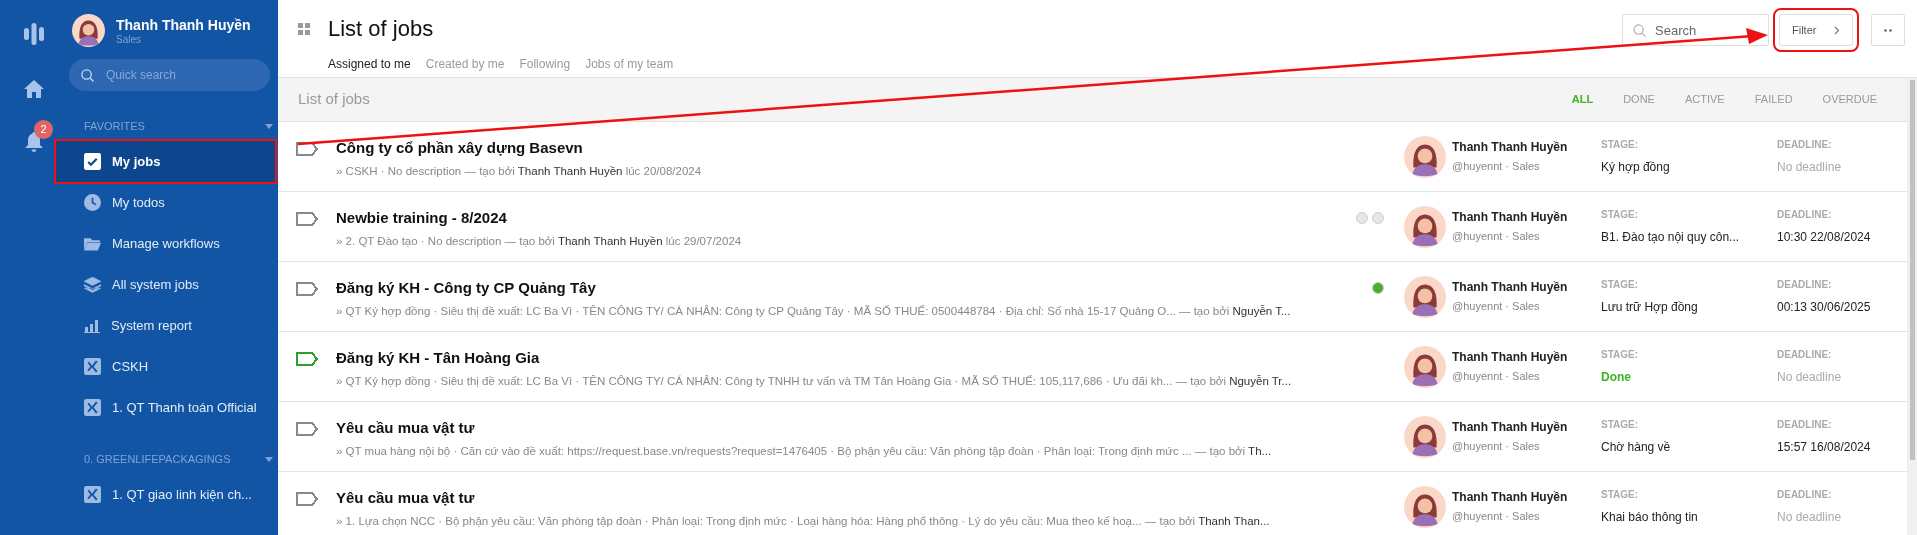 Image resolution: width=1917 pixels, height=535 pixels. What do you see at coordinates (183, 24) in the screenshot?
I see `user-name: Thanh Thanh Huyền` at bounding box center [183, 24].